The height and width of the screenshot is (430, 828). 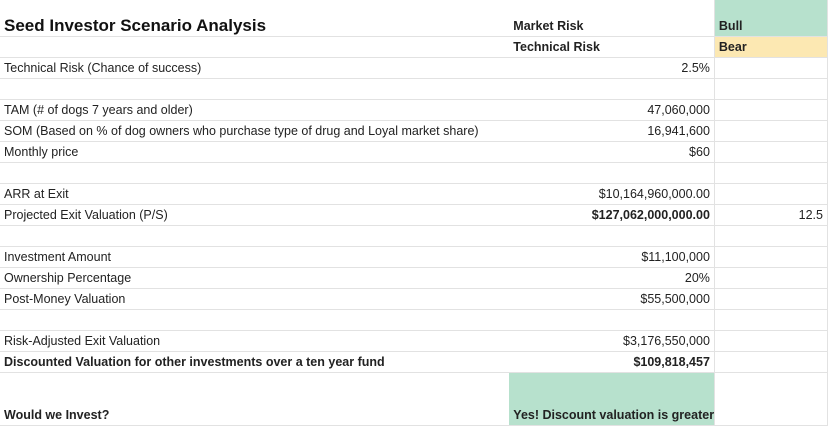 I want to click on sheet-title: Seed Investor Scenario Analysis, so click(x=255, y=18).